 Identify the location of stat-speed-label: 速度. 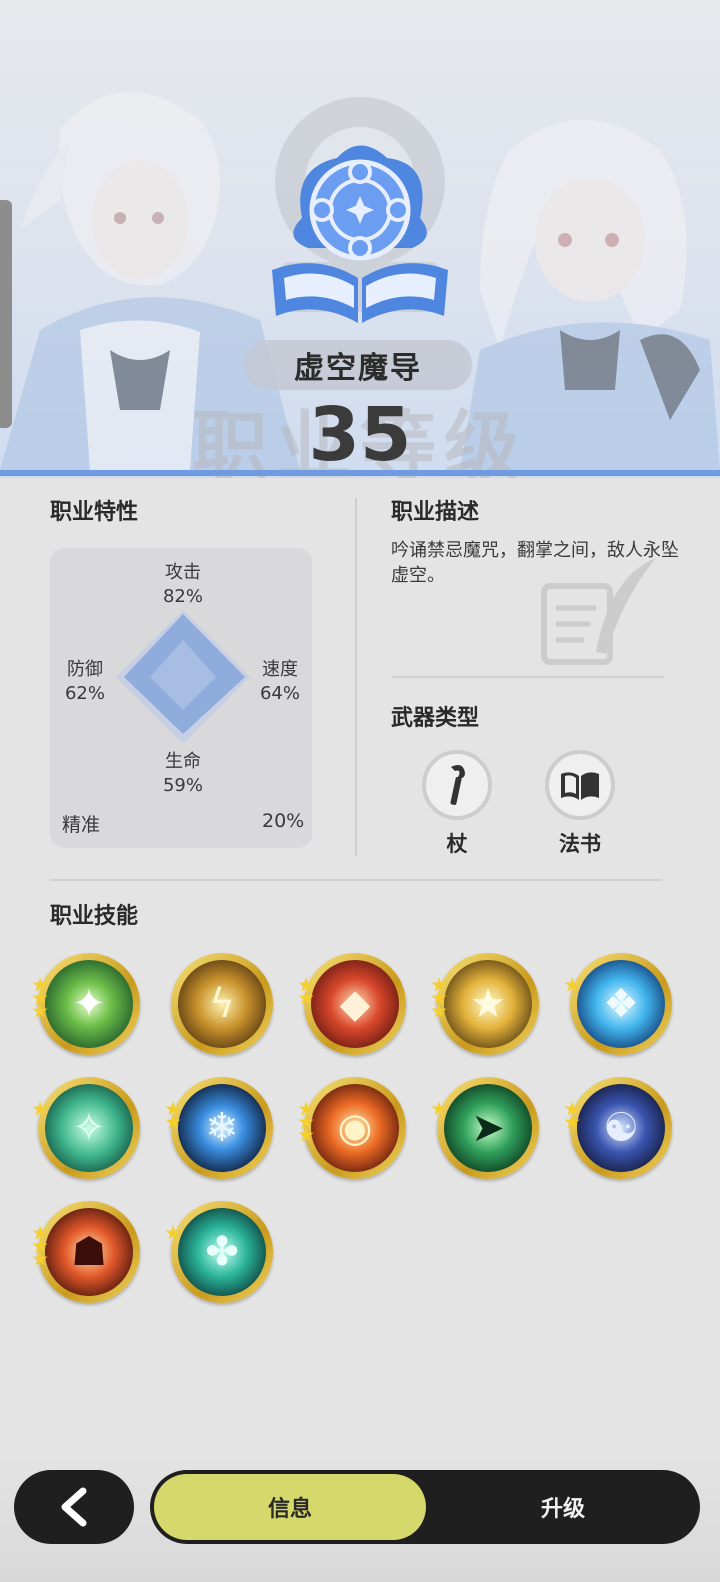
(280, 669).